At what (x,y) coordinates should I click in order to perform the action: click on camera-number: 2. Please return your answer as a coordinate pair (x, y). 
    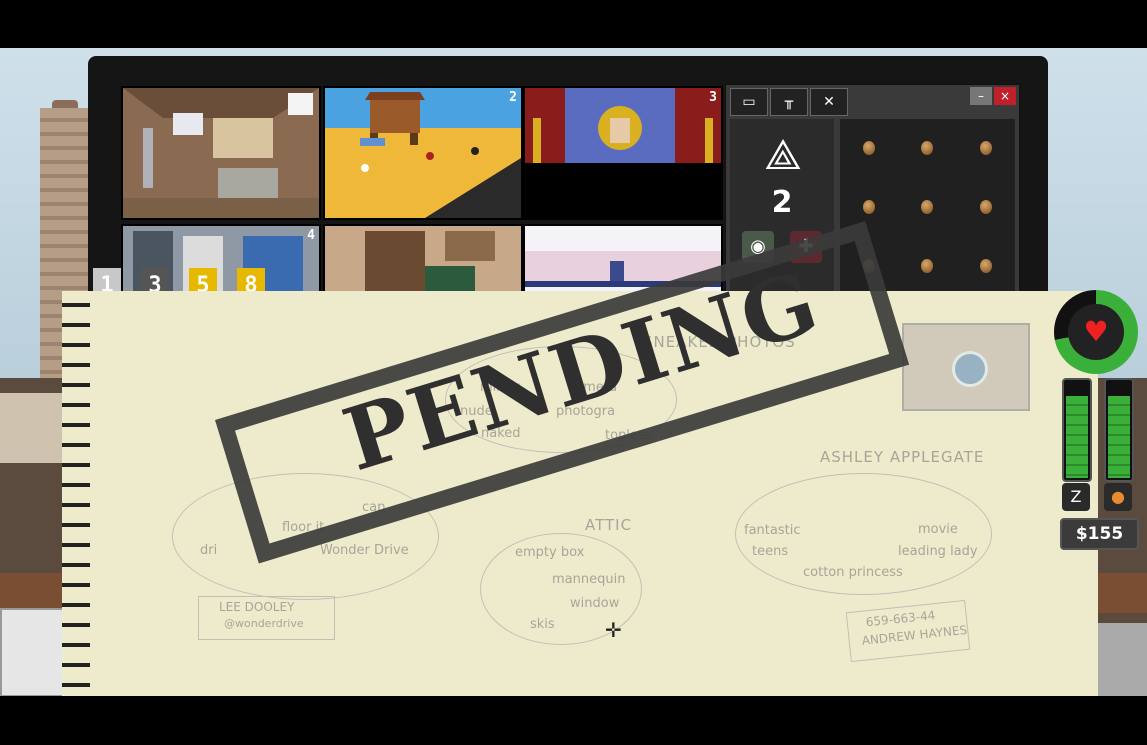
    Looking at the image, I should click on (513, 97).